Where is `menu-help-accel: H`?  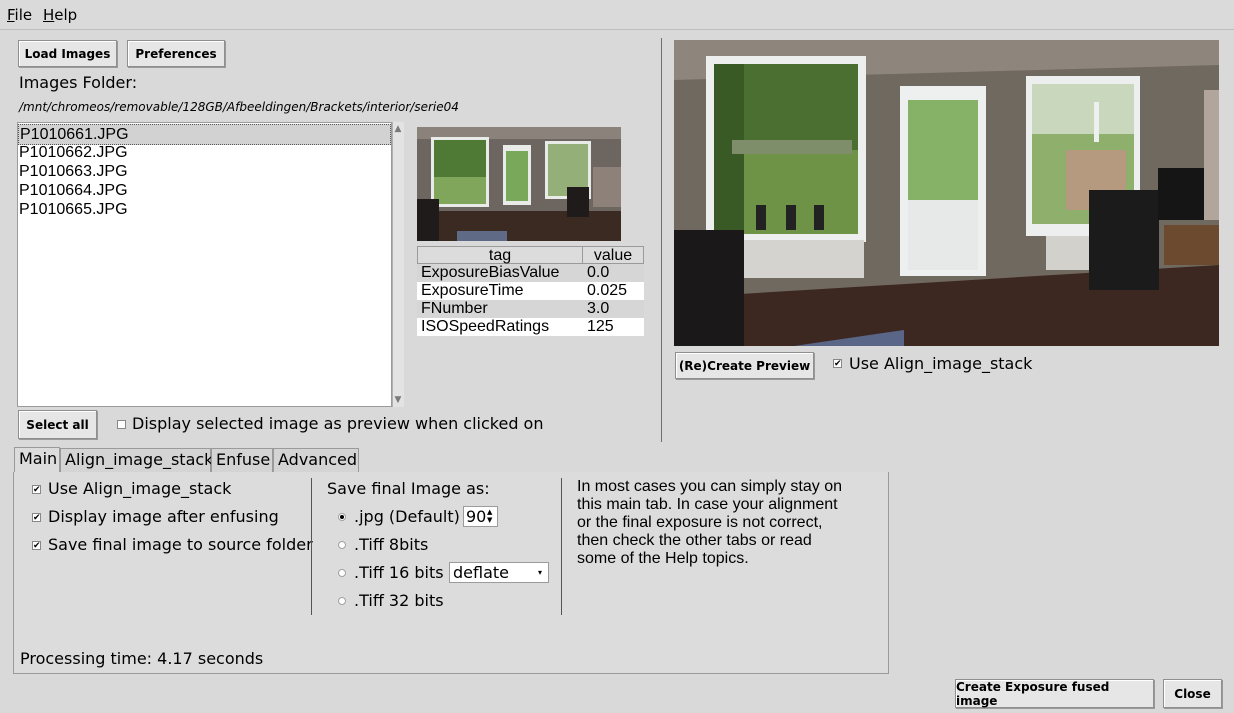 menu-help-accel: H is located at coordinates (49, 15).